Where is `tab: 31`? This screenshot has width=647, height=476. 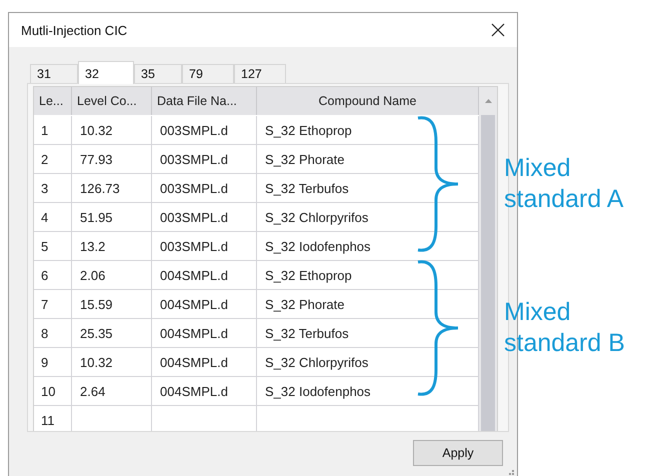 tab: 31 is located at coordinates (54, 73).